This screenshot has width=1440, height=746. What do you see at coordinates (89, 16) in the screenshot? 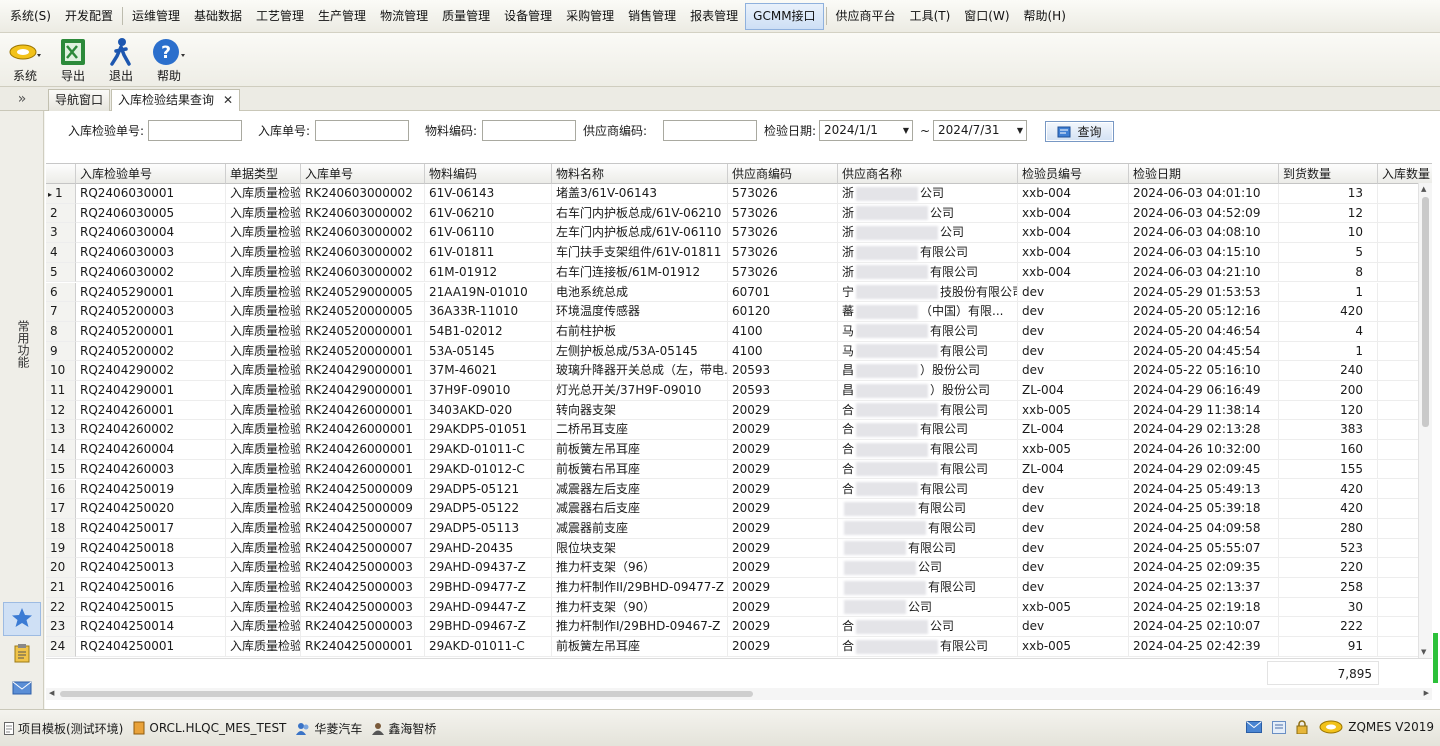
I see `menu-item-1: 开发配置` at bounding box center [89, 16].